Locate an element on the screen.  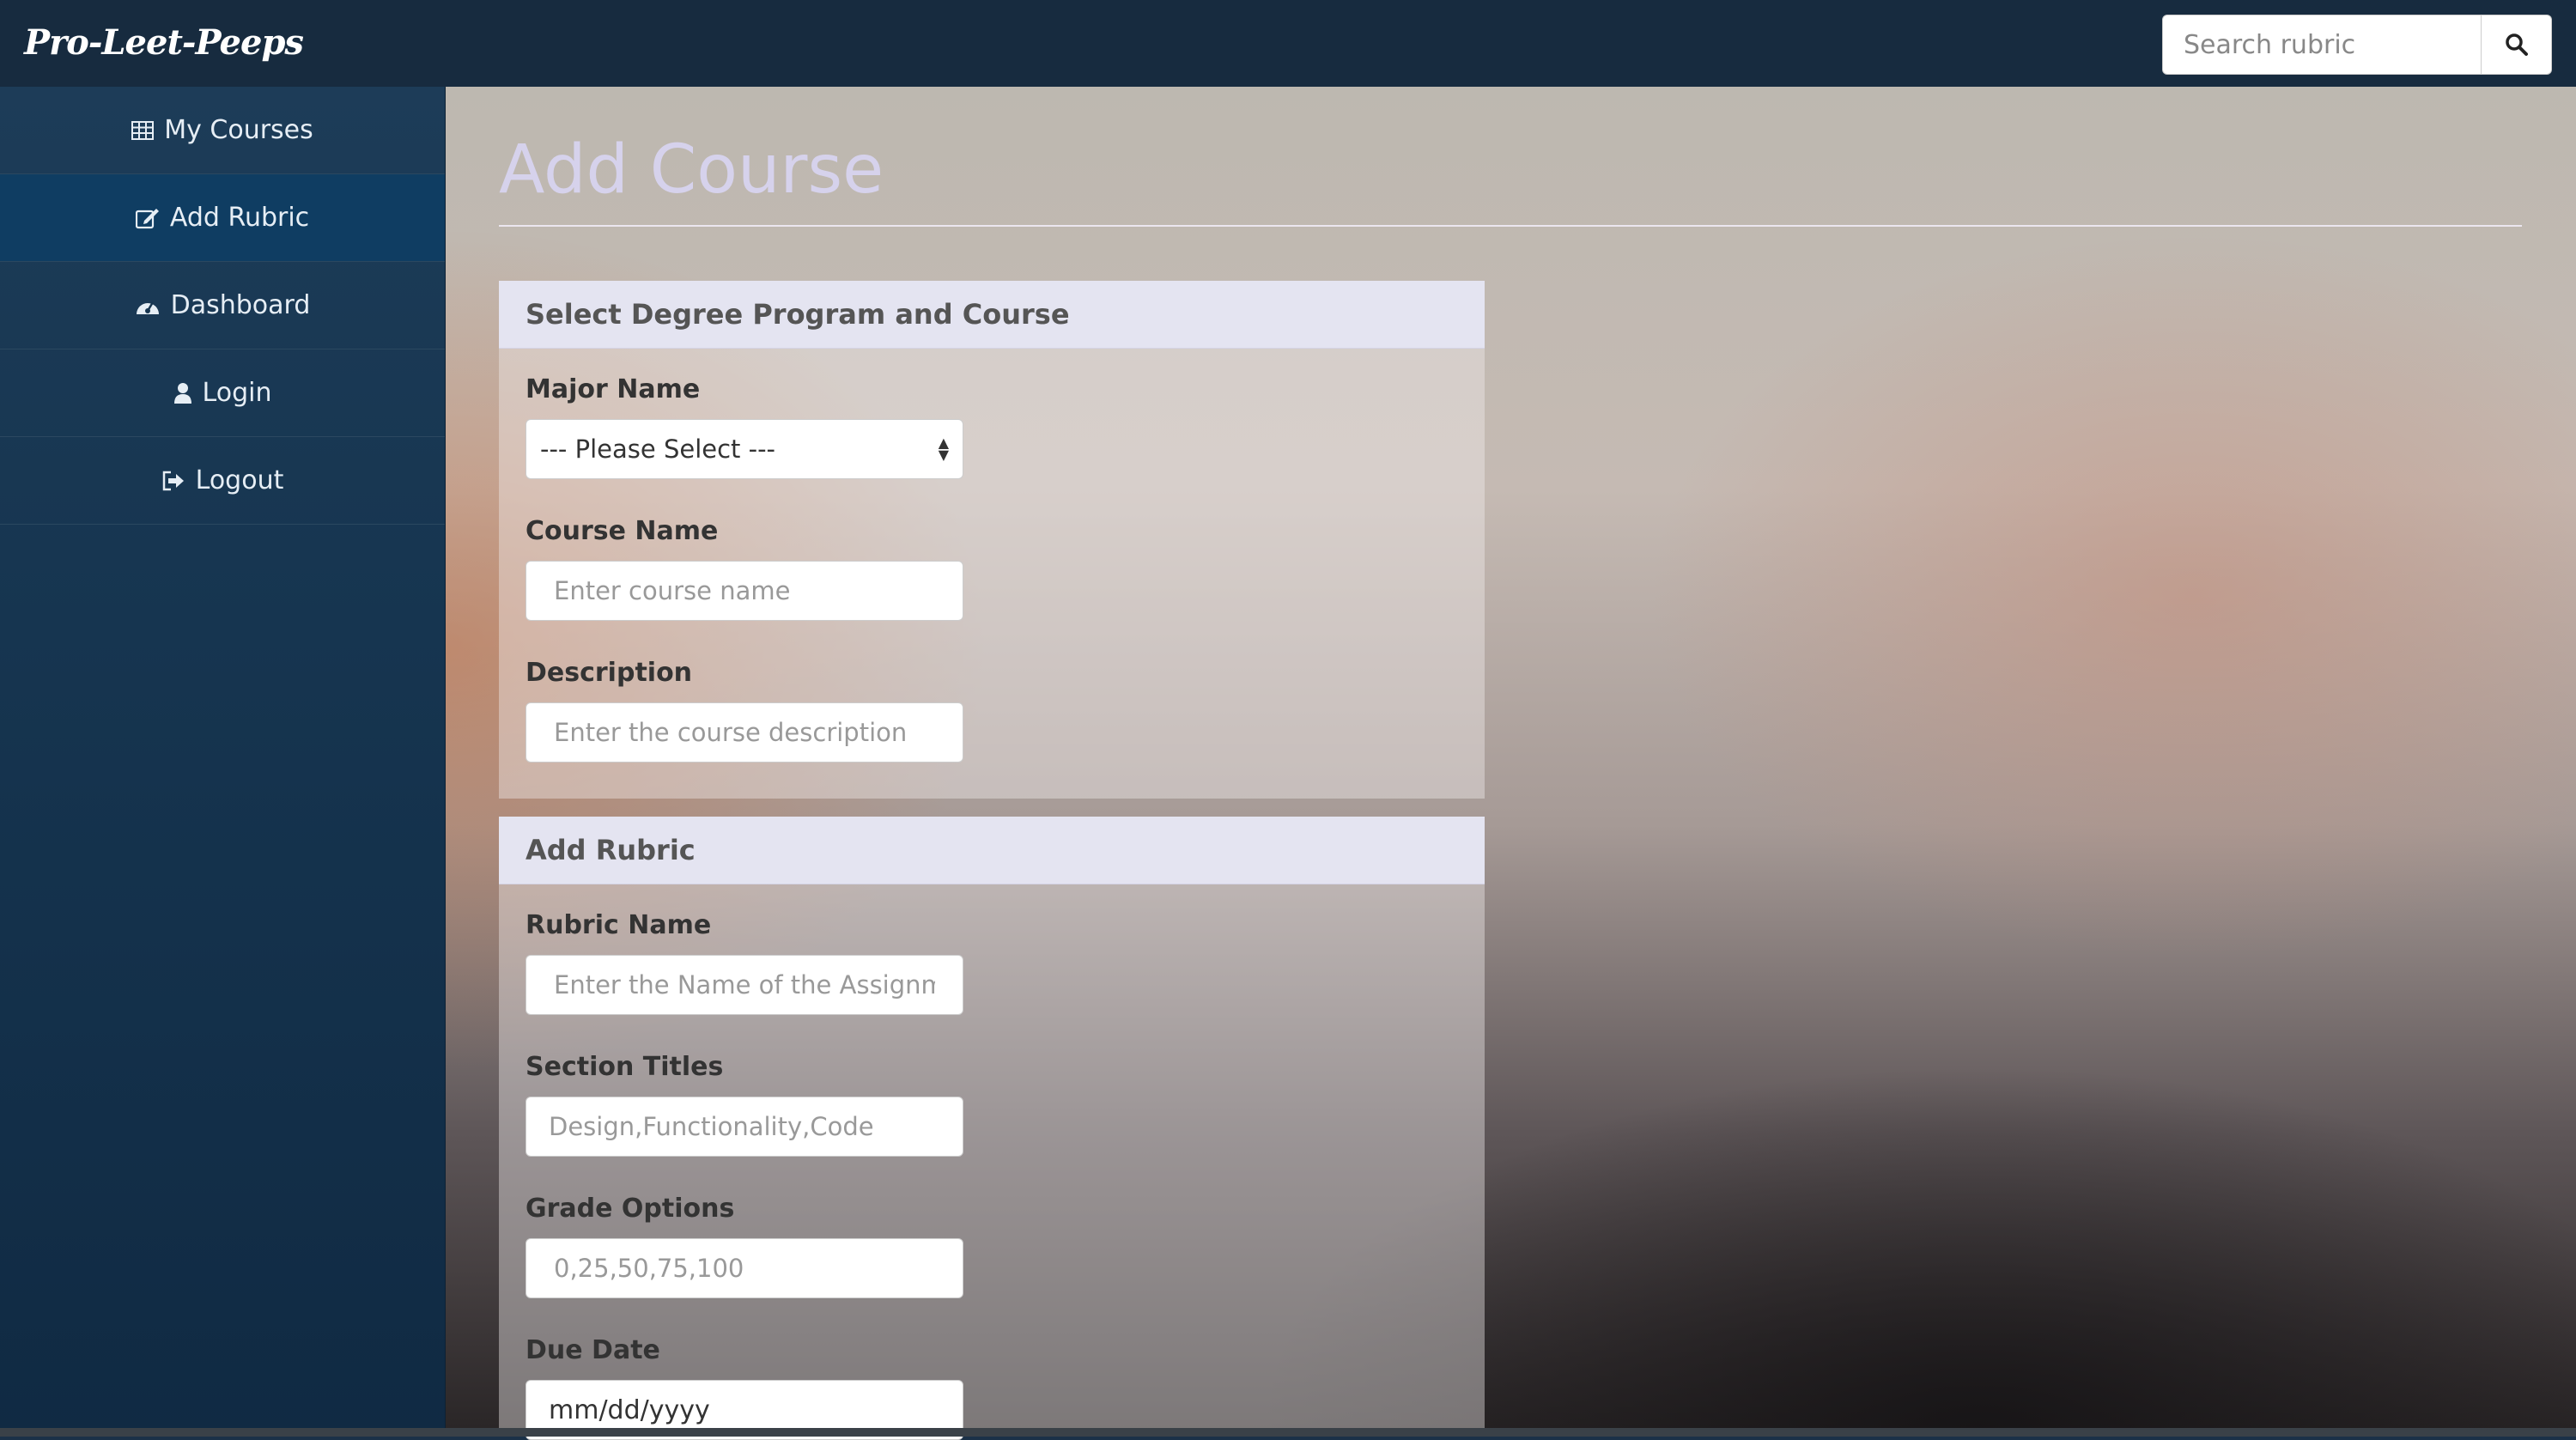
search-button is located at coordinates (2517, 45).